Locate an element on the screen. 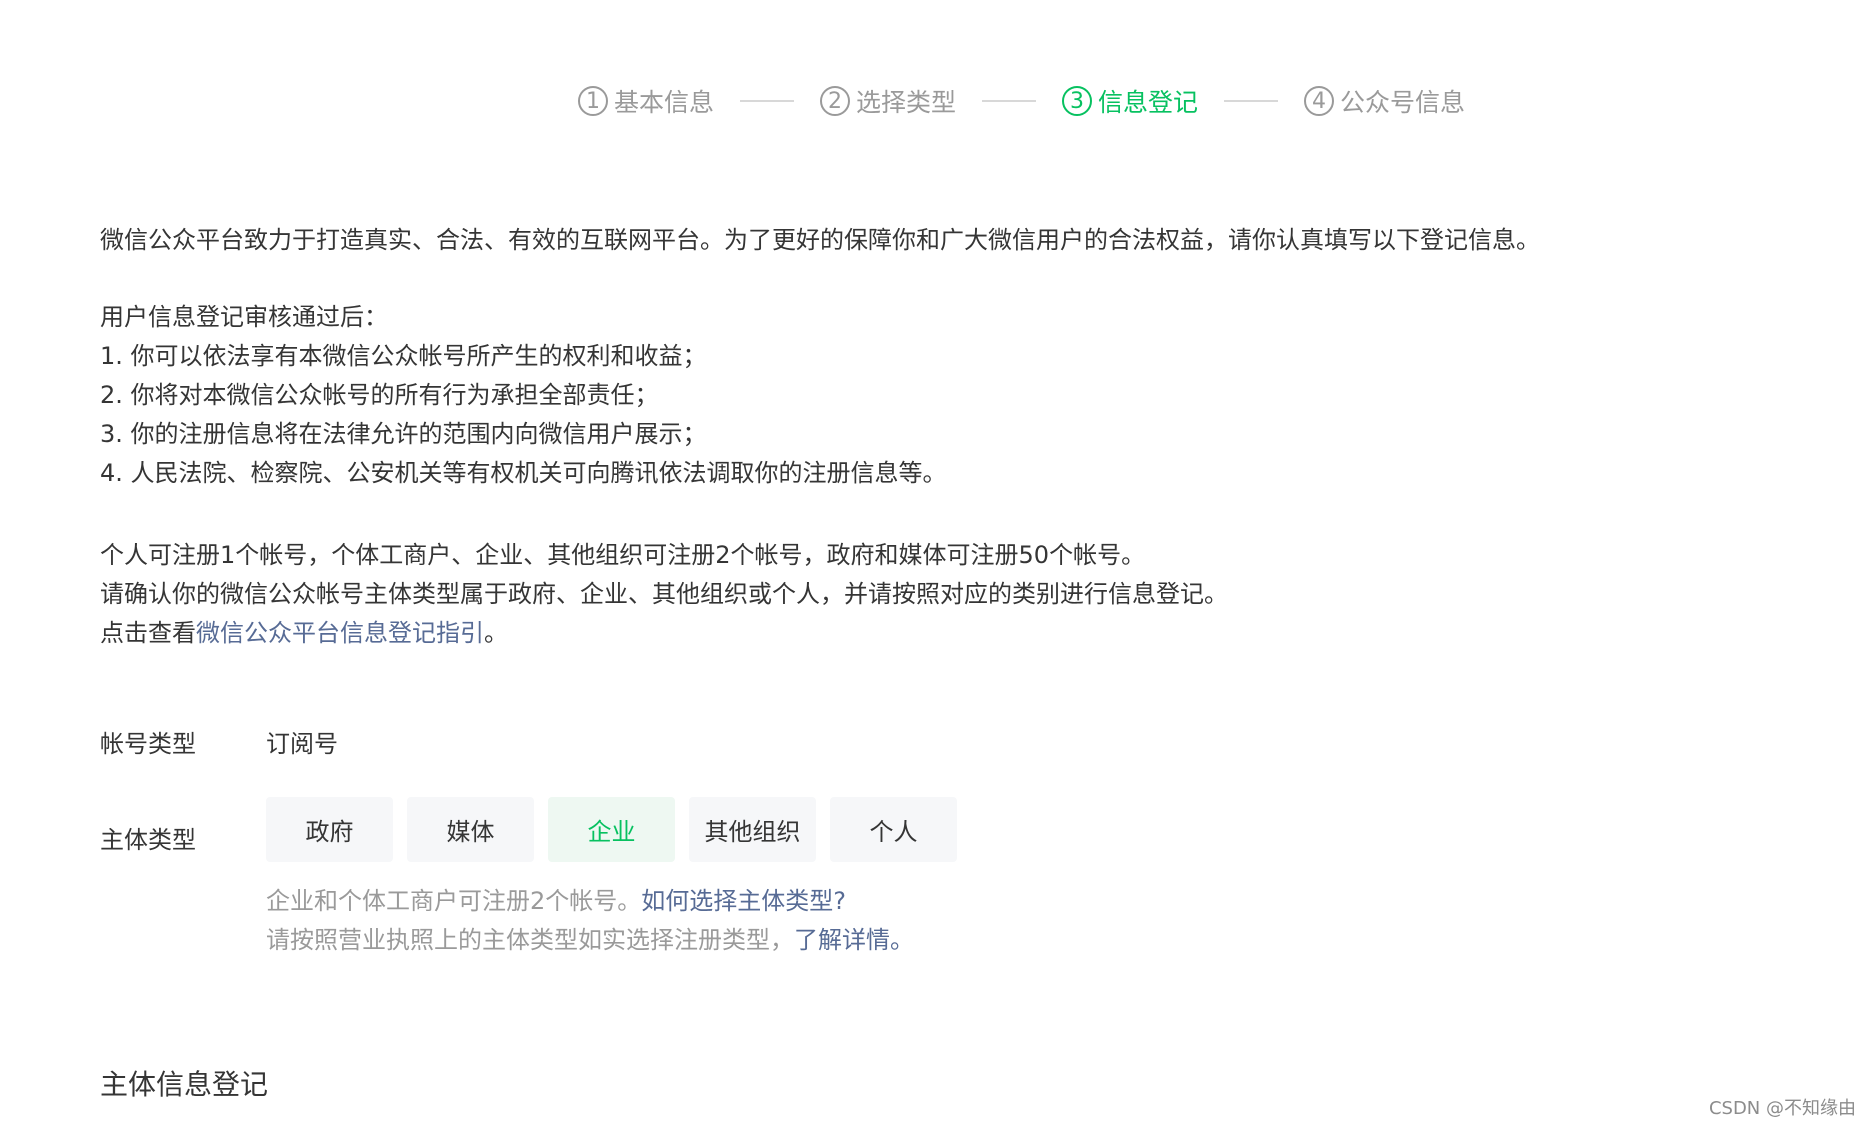 The height and width of the screenshot is (1126, 1860). section-title: 主体信息登记 is located at coordinates (184, 1084).